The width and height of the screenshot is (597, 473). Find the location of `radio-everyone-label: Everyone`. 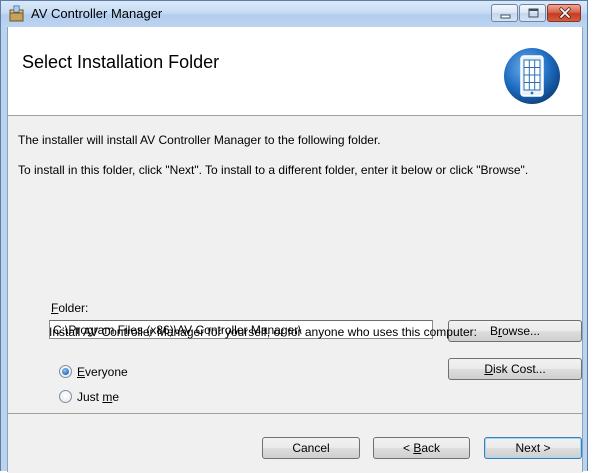

radio-everyone-label: Everyone is located at coordinates (102, 372).